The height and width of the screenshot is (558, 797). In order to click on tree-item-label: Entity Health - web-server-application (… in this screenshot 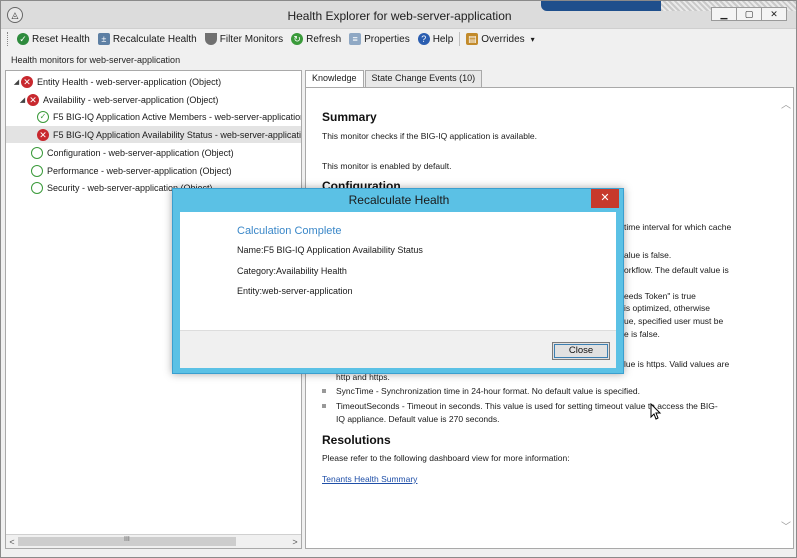, I will do `click(129, 81)`.